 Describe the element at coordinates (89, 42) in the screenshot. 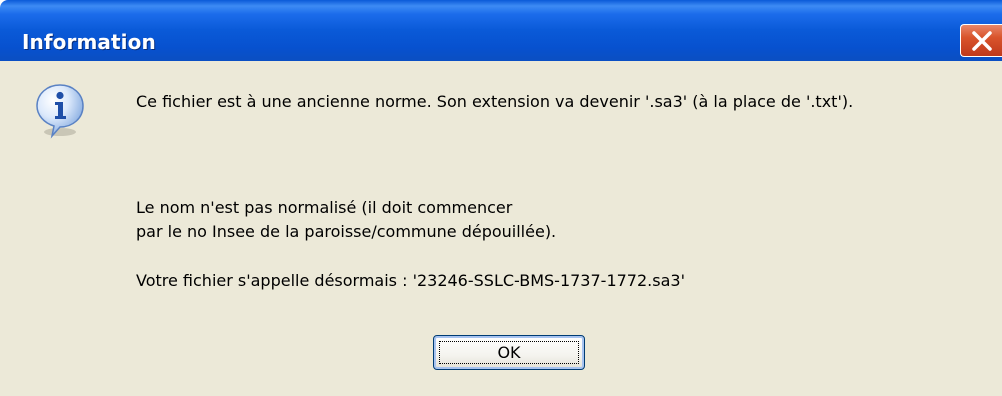

I see `window-title: Information` at that location.